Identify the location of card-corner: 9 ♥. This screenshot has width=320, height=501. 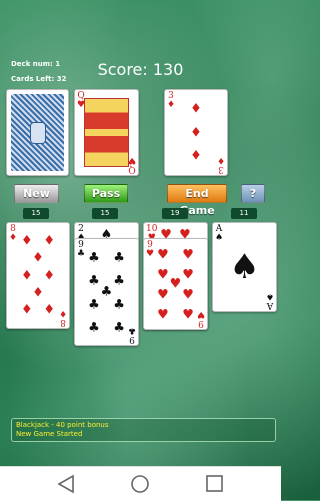
(200, 318).